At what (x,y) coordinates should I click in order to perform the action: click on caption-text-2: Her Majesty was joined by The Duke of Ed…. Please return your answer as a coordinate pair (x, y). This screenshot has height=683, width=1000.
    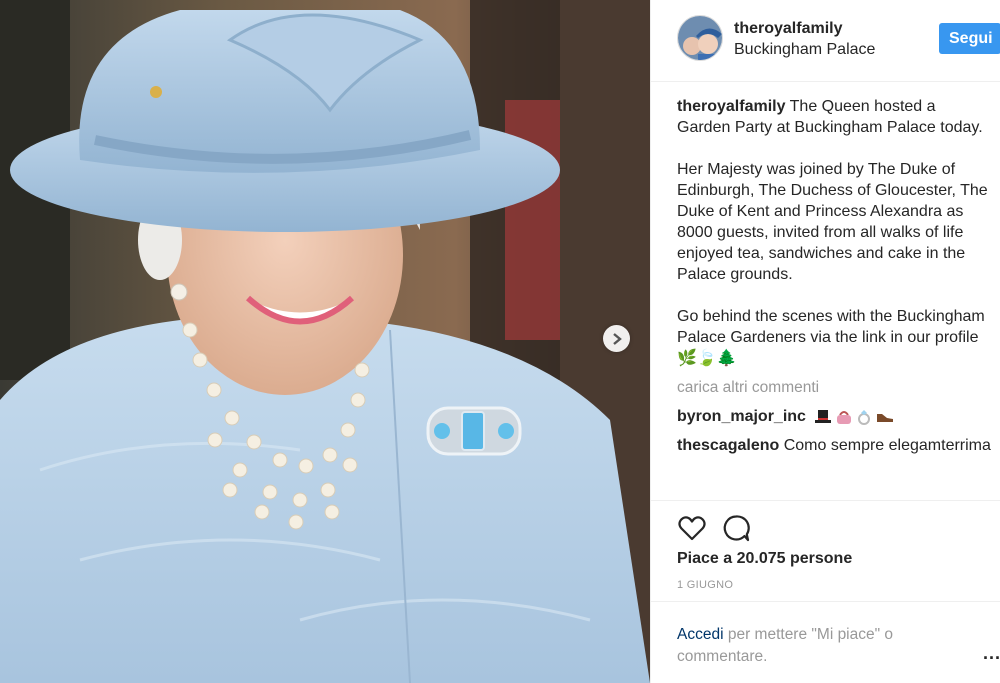
    Looking at the image, I should click on (832, 222).